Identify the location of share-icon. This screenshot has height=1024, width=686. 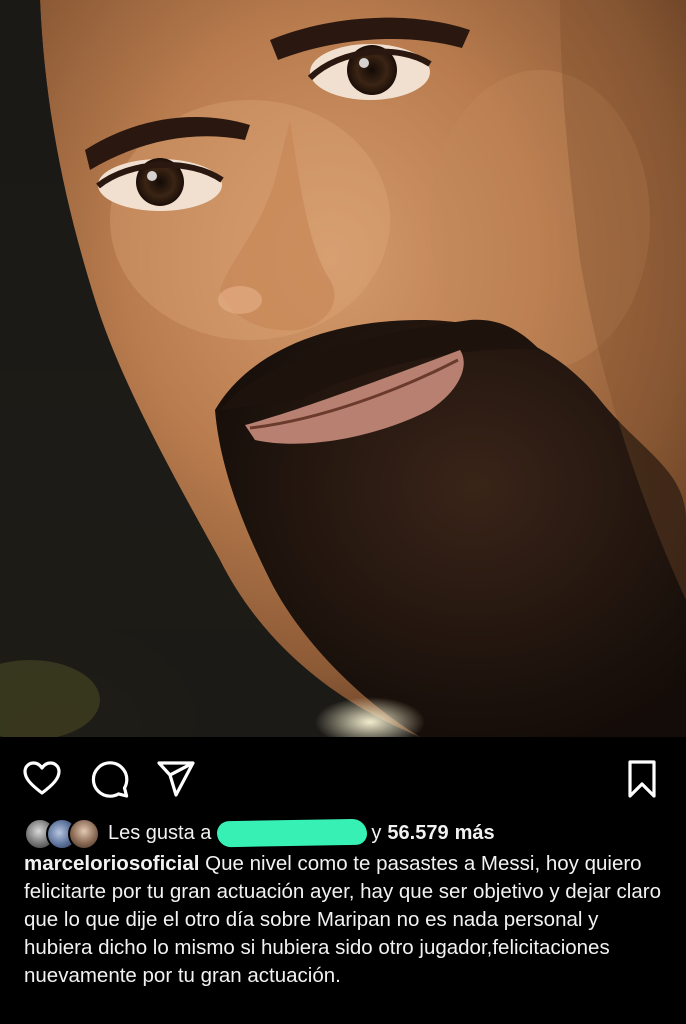
(176, 779).